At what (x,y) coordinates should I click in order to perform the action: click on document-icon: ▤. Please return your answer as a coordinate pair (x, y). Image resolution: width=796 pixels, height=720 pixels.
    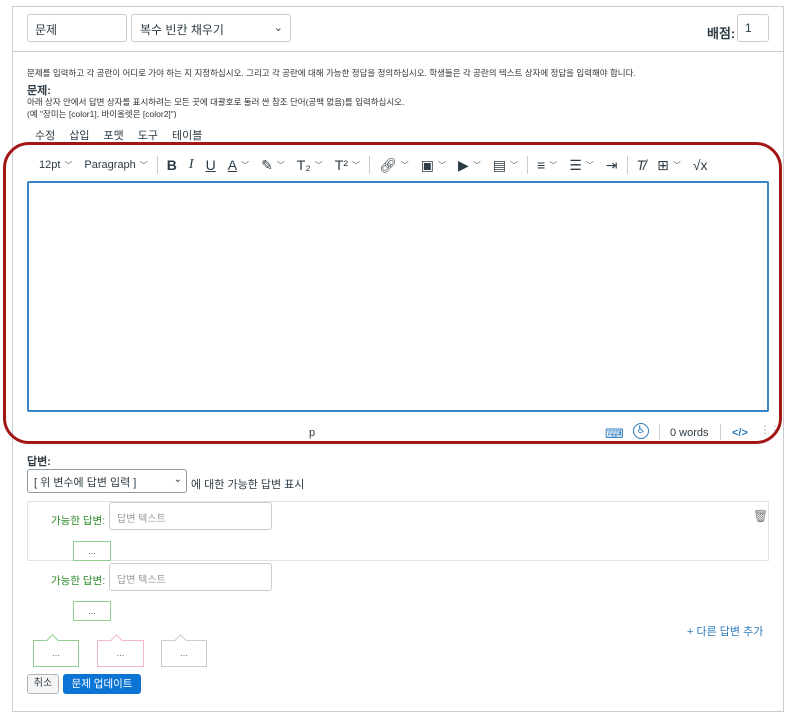
    Looking at the image, I should click on (499, 164).